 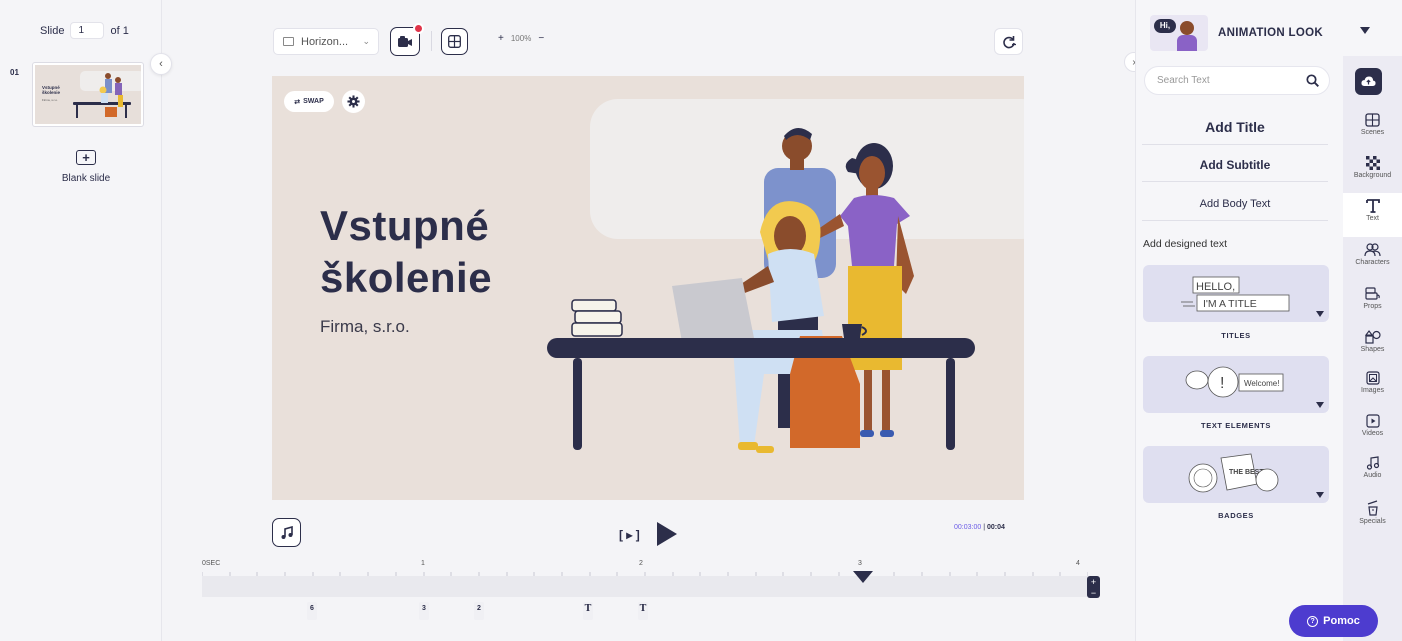 I want to click on zoom-in-button: +, so click(x=501, y=38).